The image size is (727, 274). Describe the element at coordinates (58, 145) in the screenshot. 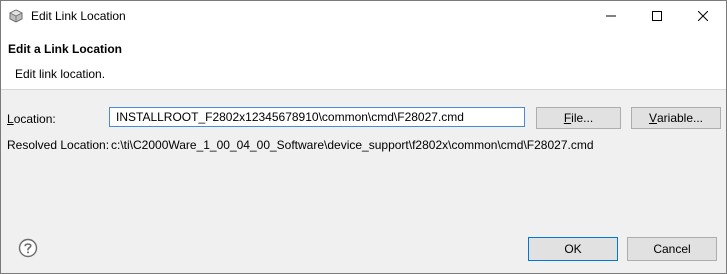

I see `resolved-location-label: Resolved Location:` at that location.